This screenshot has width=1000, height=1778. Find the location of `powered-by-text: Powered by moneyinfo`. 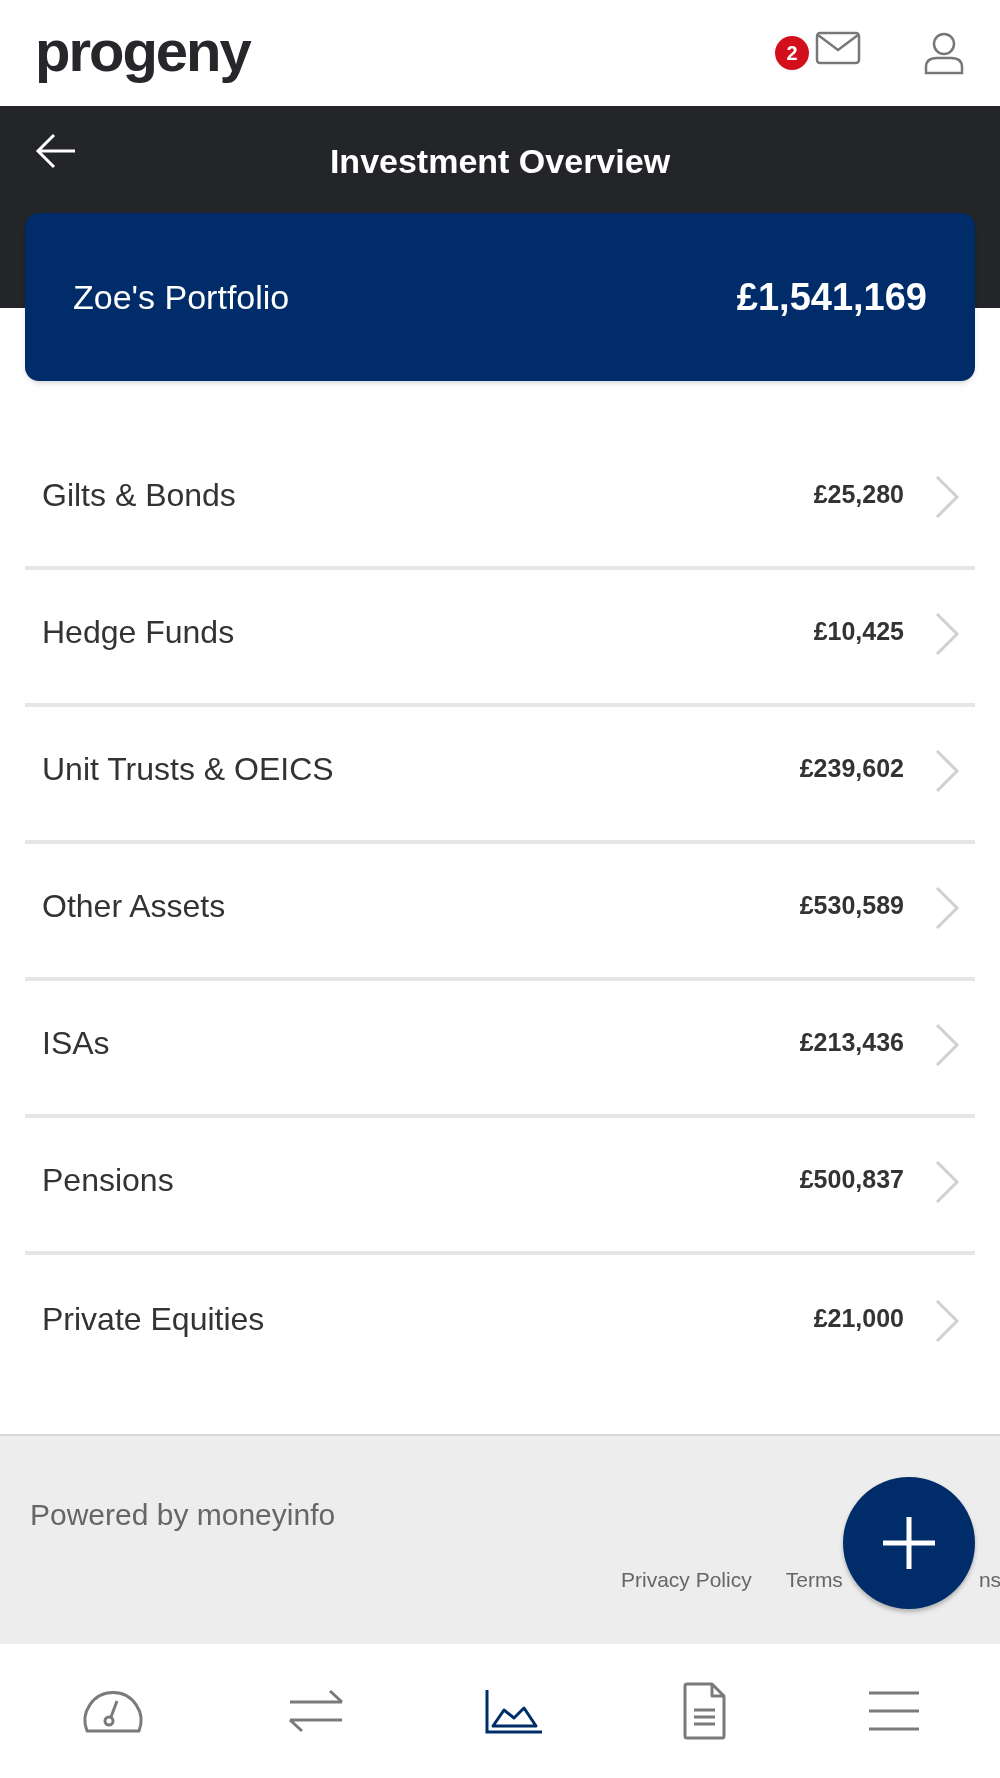

powered-by-text: Powered by moneyinfo is located at coordinates (183, 1515).